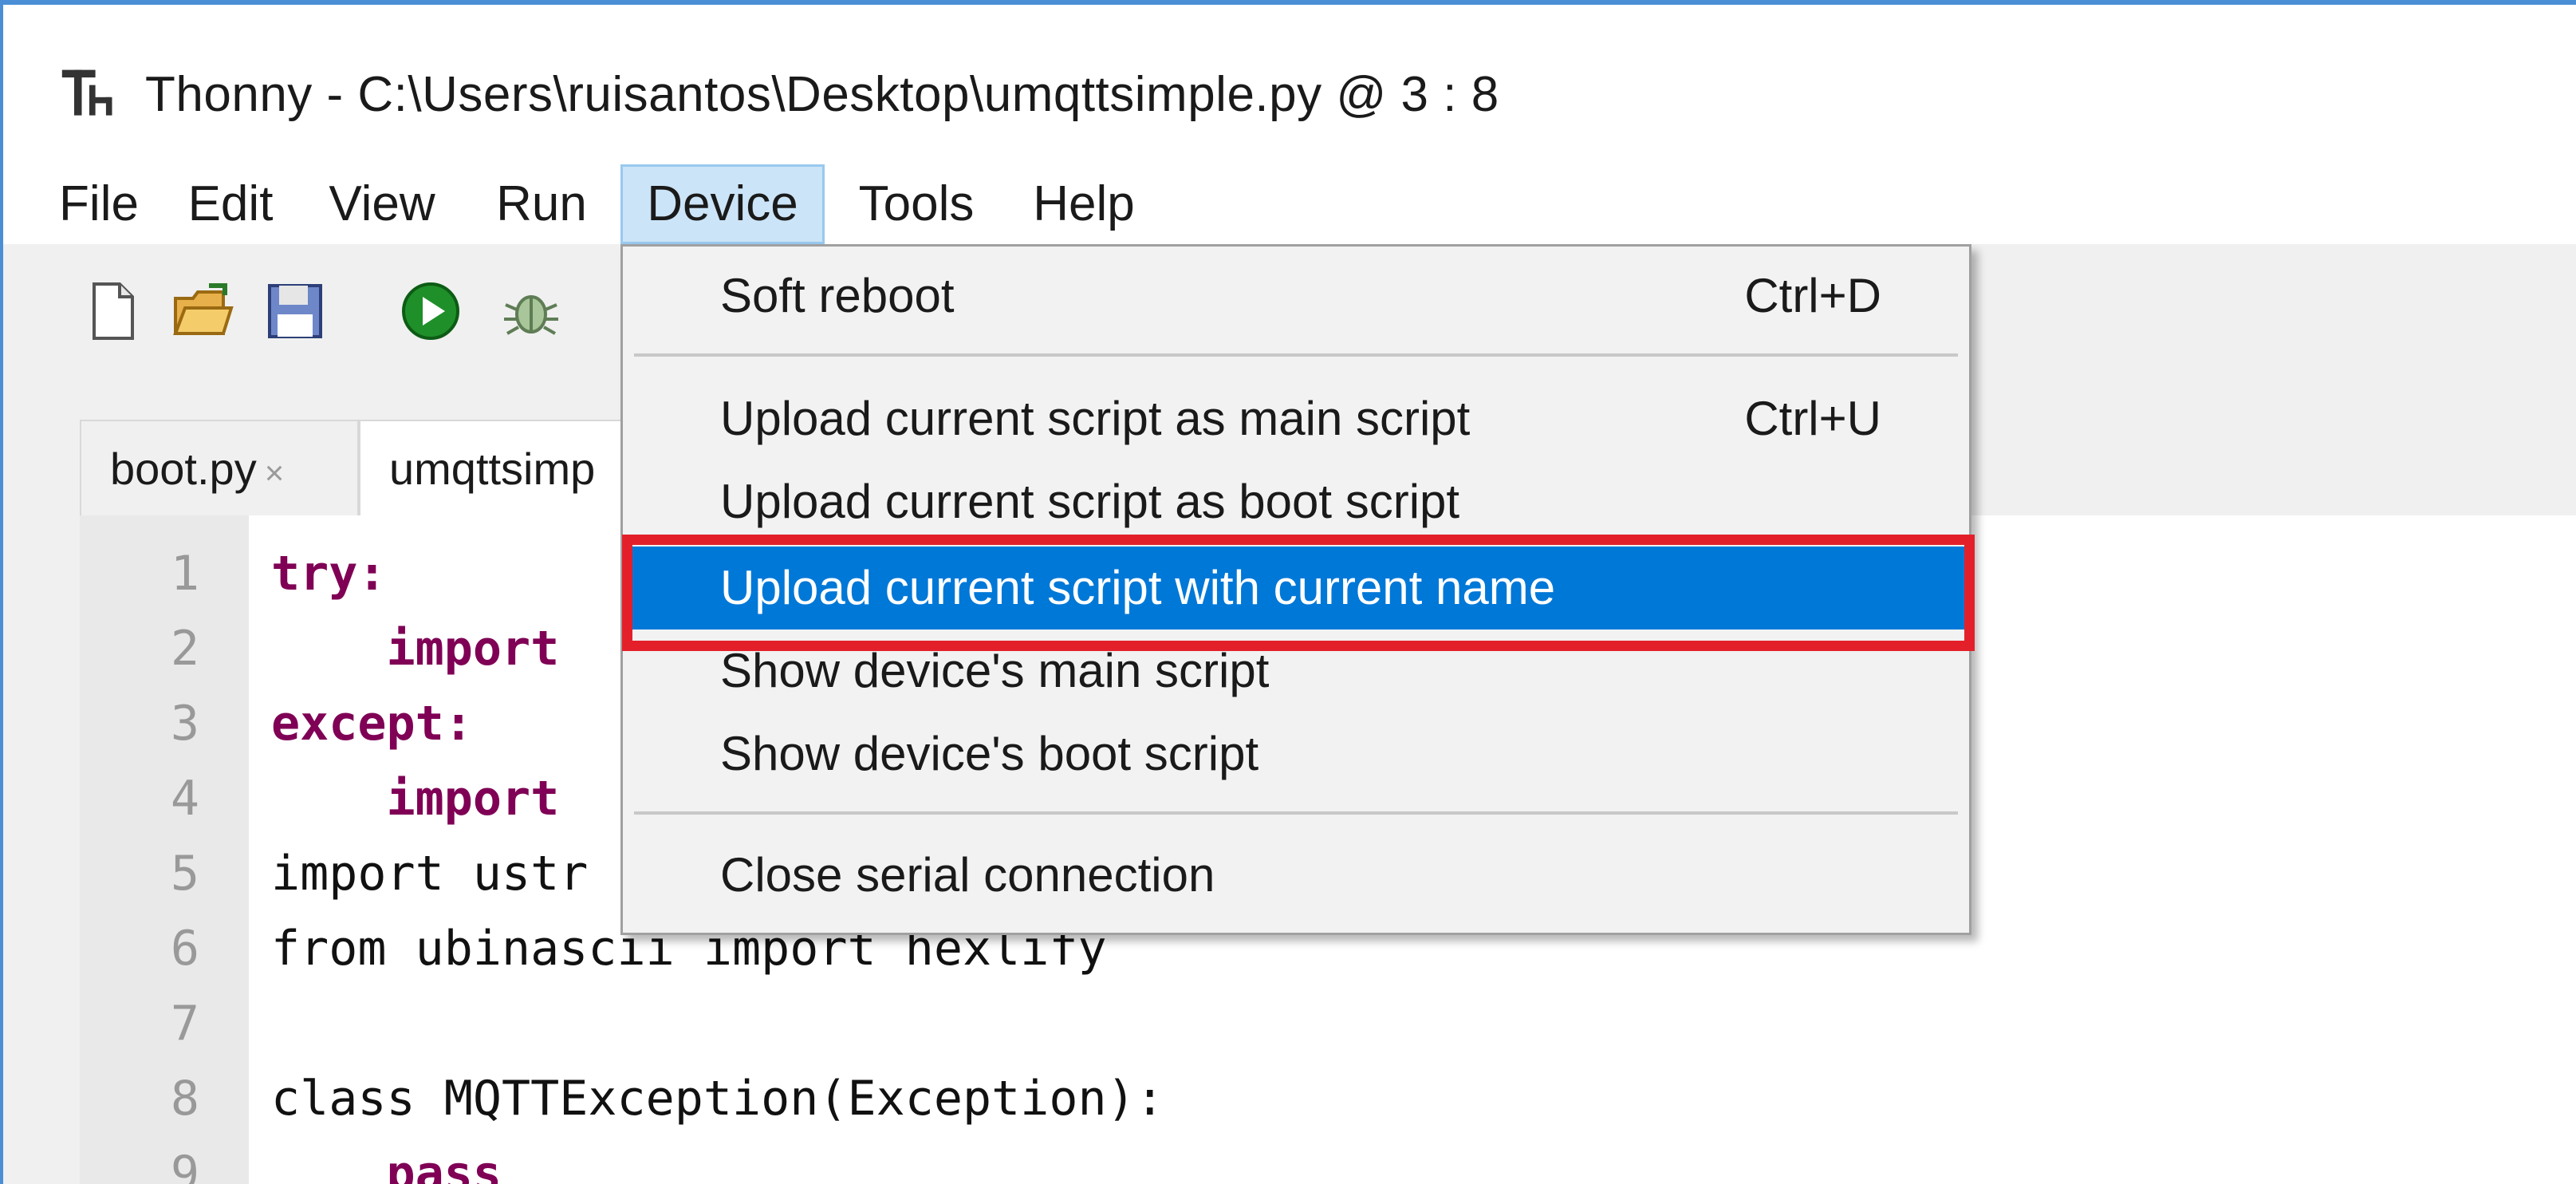 The height and width of the screenshot is (1184, 2576). Describe the element at coordinates (1090, 501) in the screenshot. I see `menu-item-label: Upload current script as boot script` at that location.